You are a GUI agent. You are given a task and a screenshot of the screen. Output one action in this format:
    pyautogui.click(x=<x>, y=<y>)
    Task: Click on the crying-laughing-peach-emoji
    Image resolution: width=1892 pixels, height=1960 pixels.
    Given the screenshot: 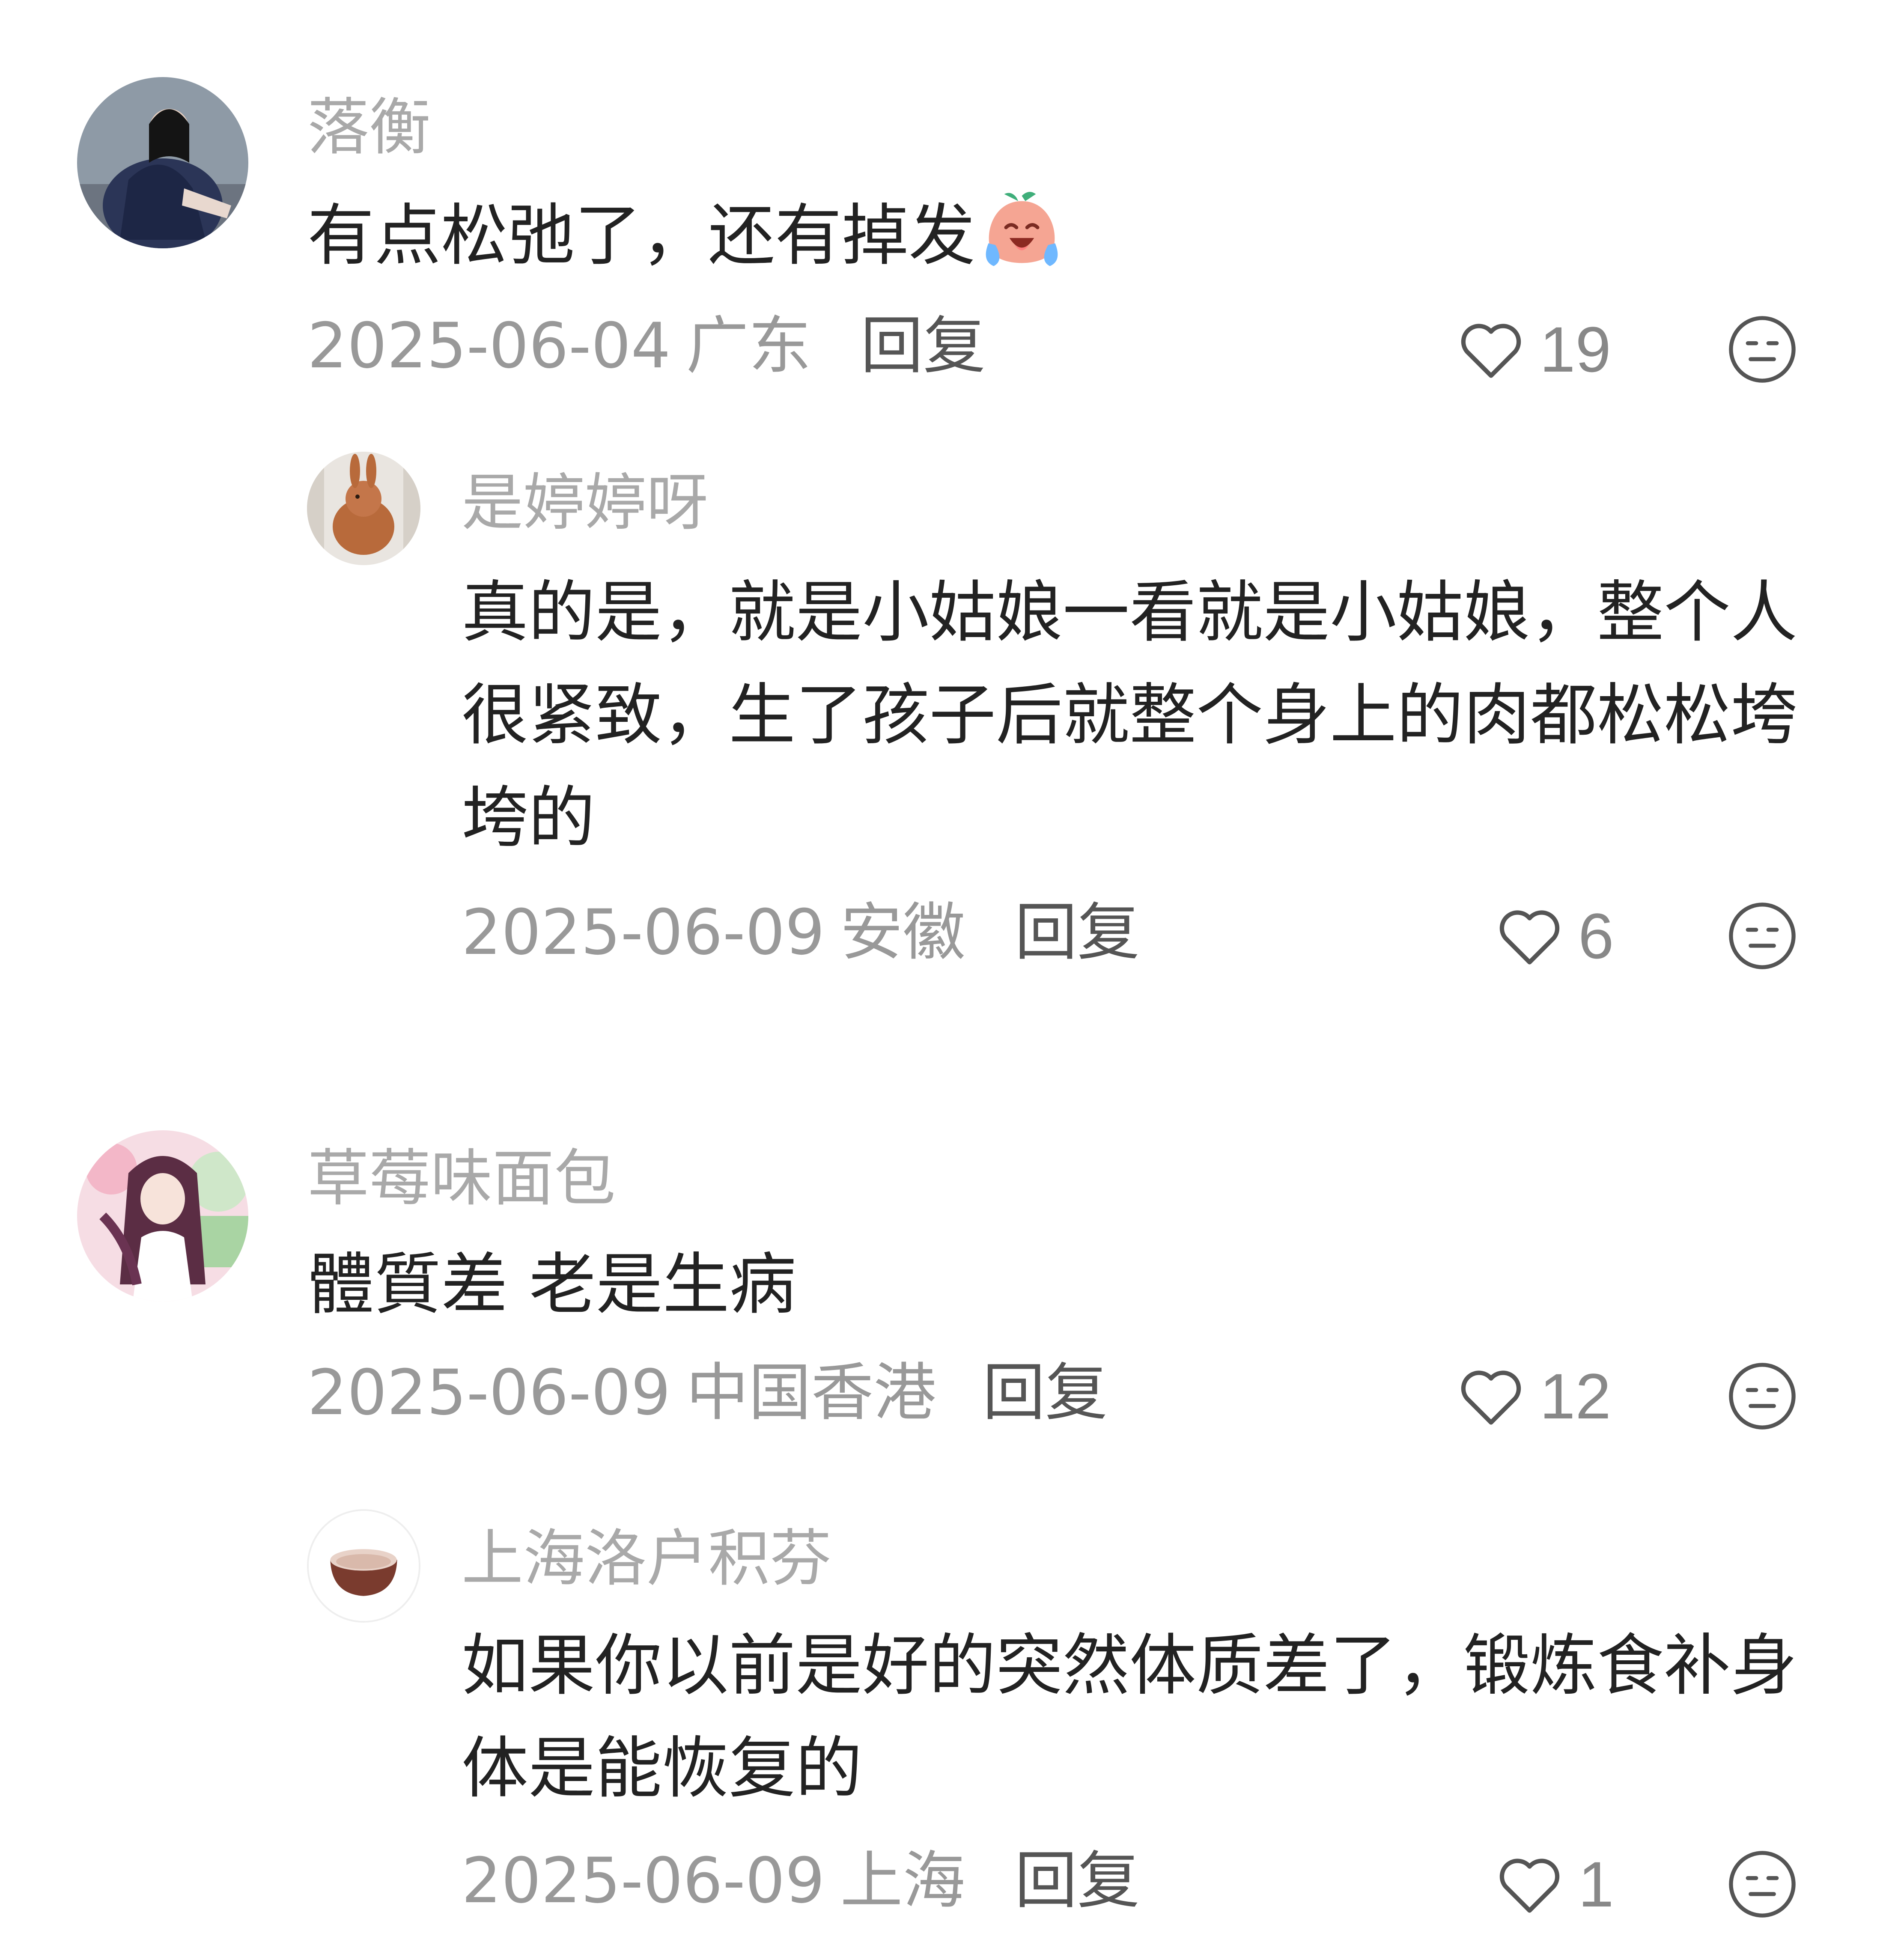 What is the action you would take?
    pyautogui.click(x=1022, y=231)
    